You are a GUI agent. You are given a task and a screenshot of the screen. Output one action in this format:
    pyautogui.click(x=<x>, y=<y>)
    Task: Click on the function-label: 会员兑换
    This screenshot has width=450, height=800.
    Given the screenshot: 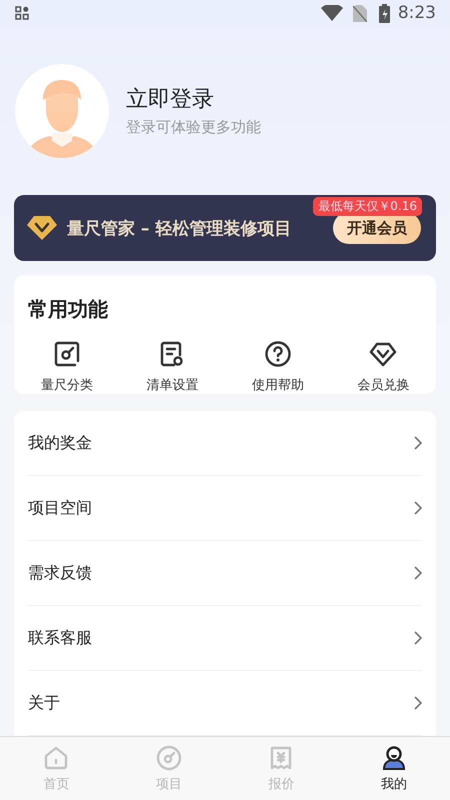 What is the action you would take?
    pyautogui.click(x=383, y=385)
    